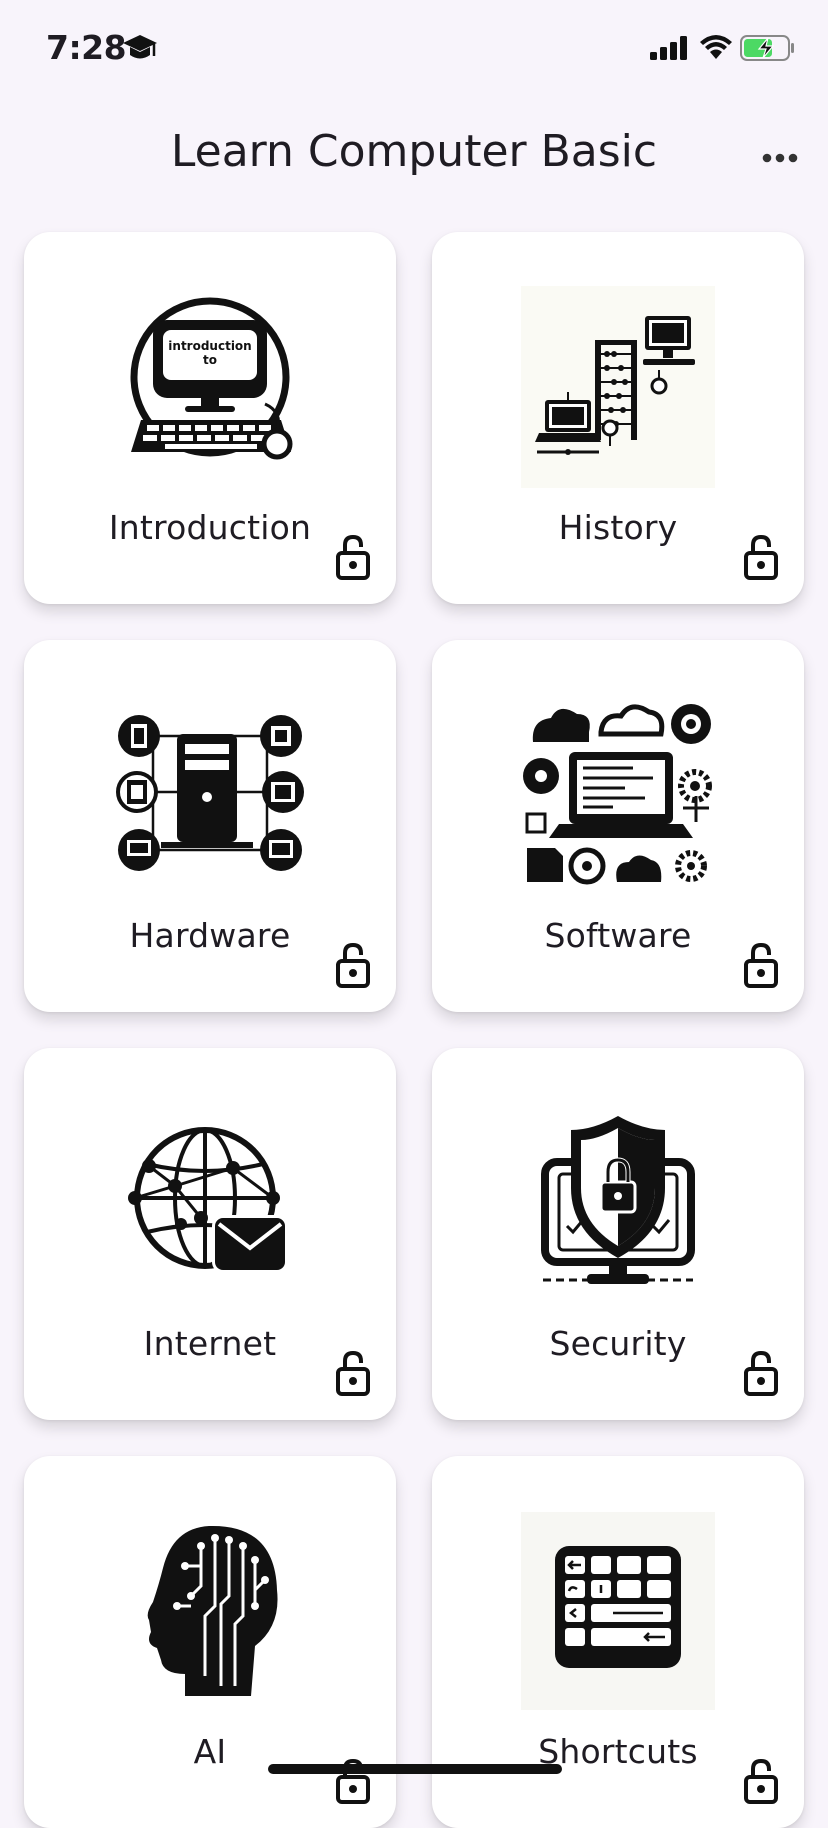 The height and width of the screenshot is (1828, 828). I want to click on topic-card-software: Software, so click(618, 826).